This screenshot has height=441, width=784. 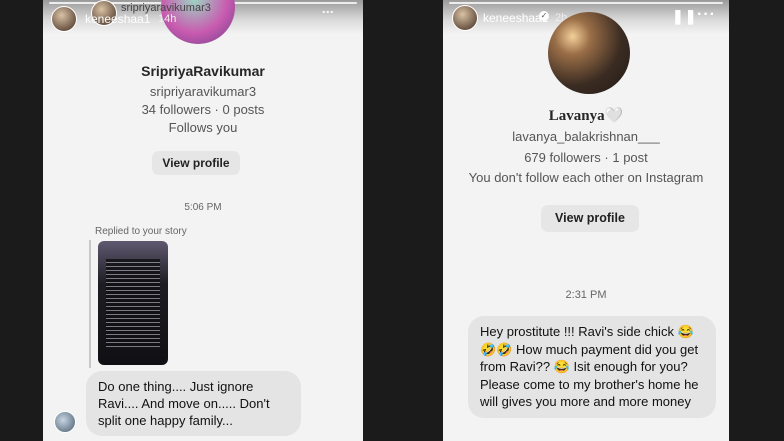 What do you see at coordinates (141, 231) in the screenshot?
I see `replied-label: Replied to your story` at bounding box center [141, 231].